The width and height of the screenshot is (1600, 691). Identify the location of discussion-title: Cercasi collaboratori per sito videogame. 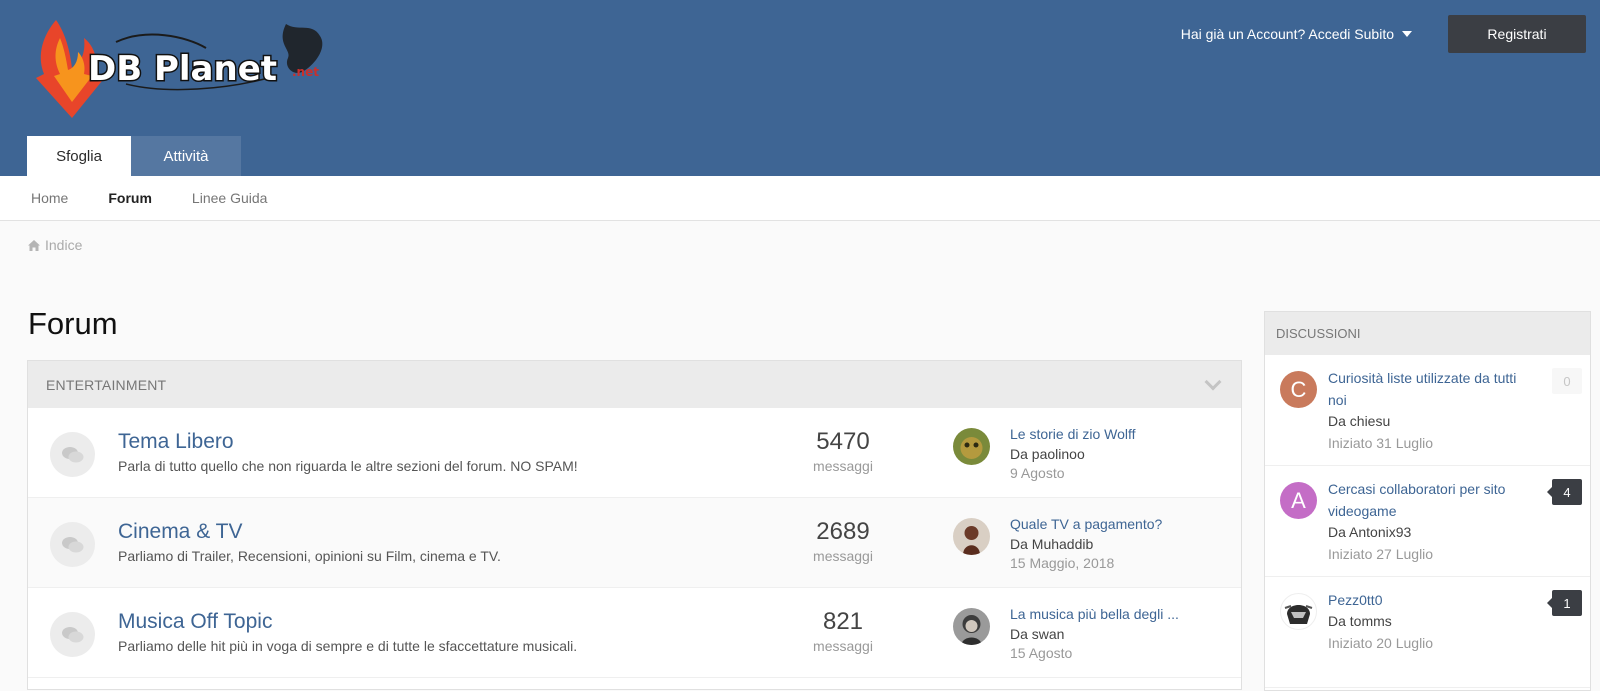
(1430, 500).